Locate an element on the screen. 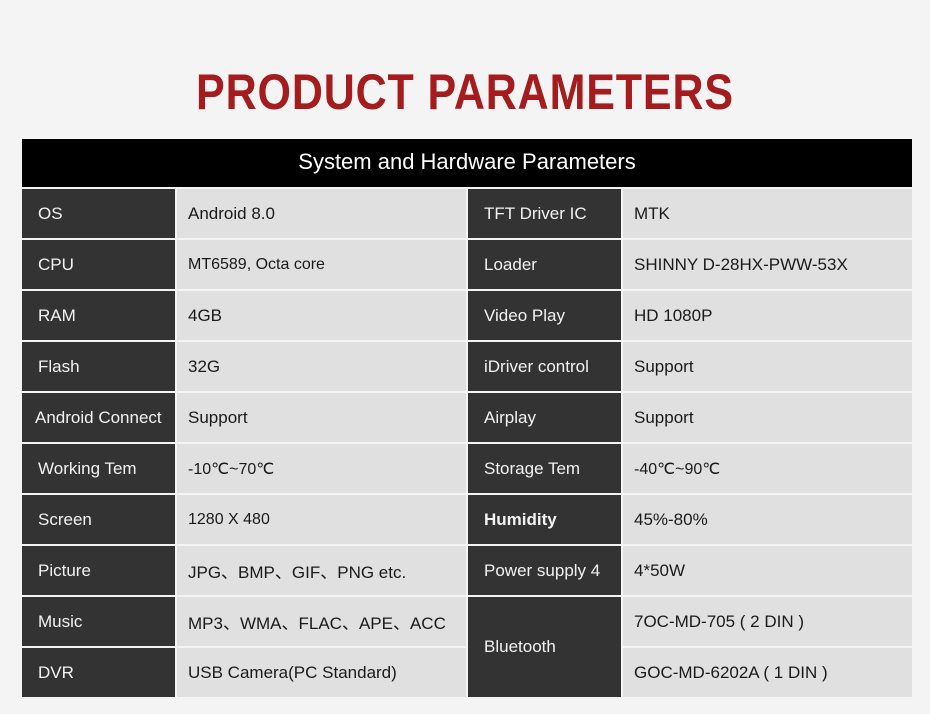  param-label-airplay: Airplay is located at coordinates (544, 417).